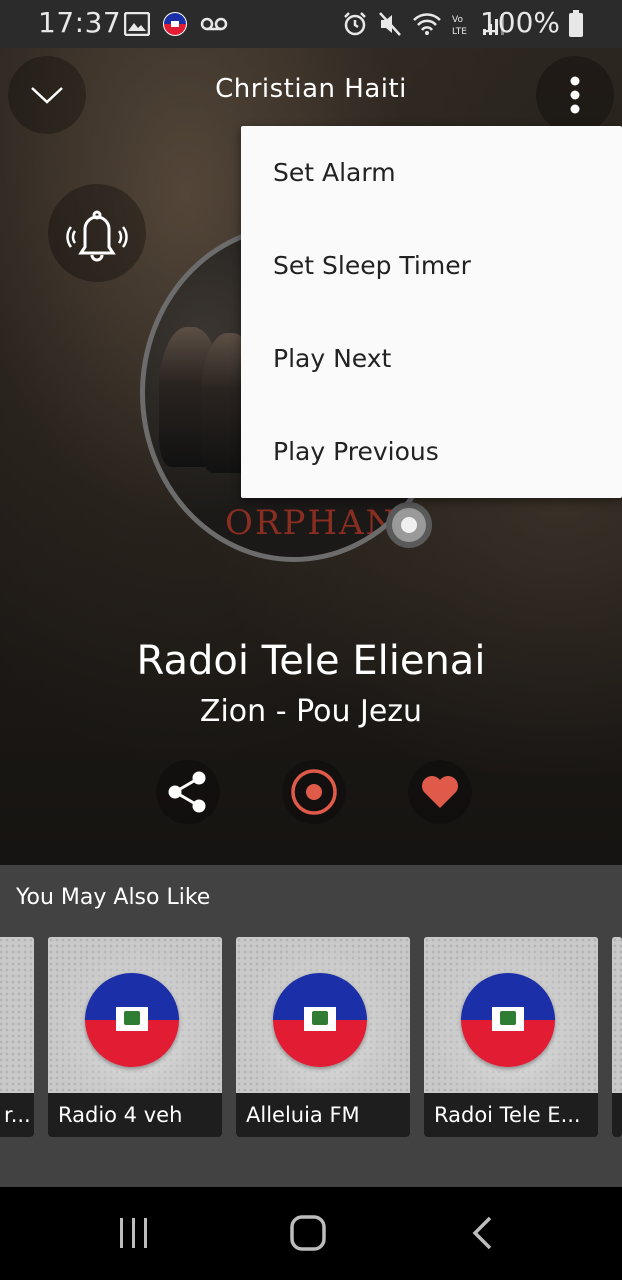  Describe the element at coordinates (431, 358) in the screenshot. I see `menu-item-play-next: Play Next` at that location.